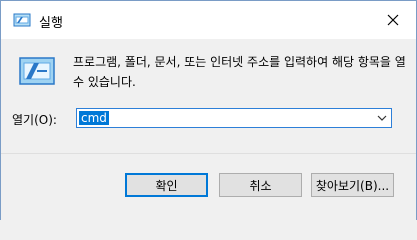 The image size is (417, 240). Describe the element at coordinates (382, 118) in the screenshot. I see `chevron-down-icon` at that location.